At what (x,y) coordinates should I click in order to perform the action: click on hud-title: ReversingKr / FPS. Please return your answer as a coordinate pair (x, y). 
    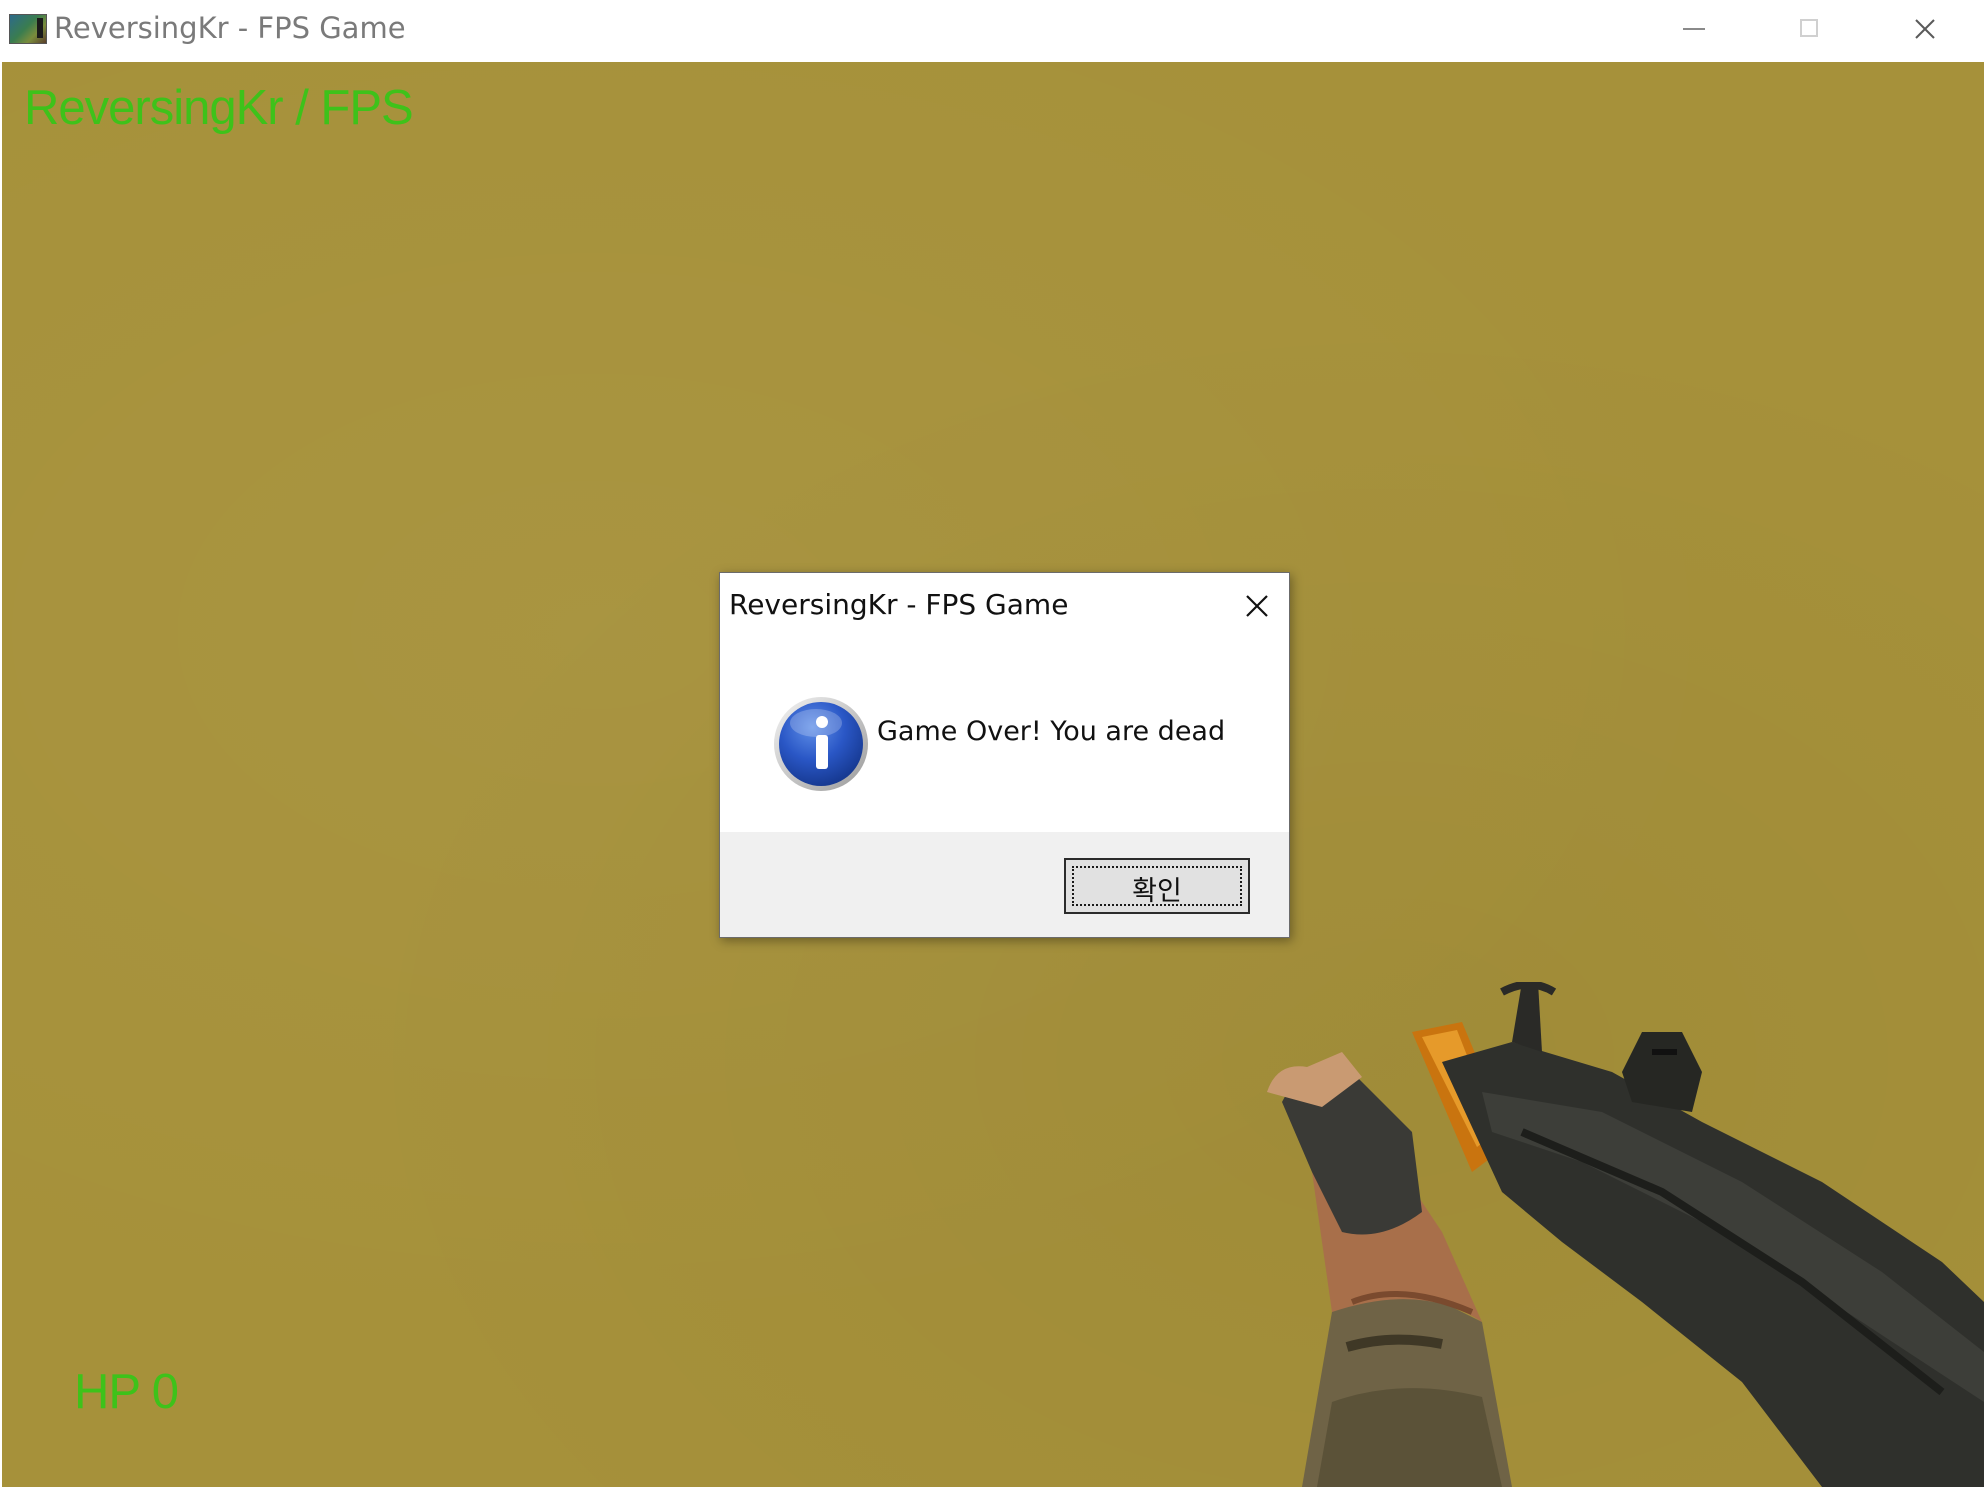
    Looking at the image, I should click on (219, 108).